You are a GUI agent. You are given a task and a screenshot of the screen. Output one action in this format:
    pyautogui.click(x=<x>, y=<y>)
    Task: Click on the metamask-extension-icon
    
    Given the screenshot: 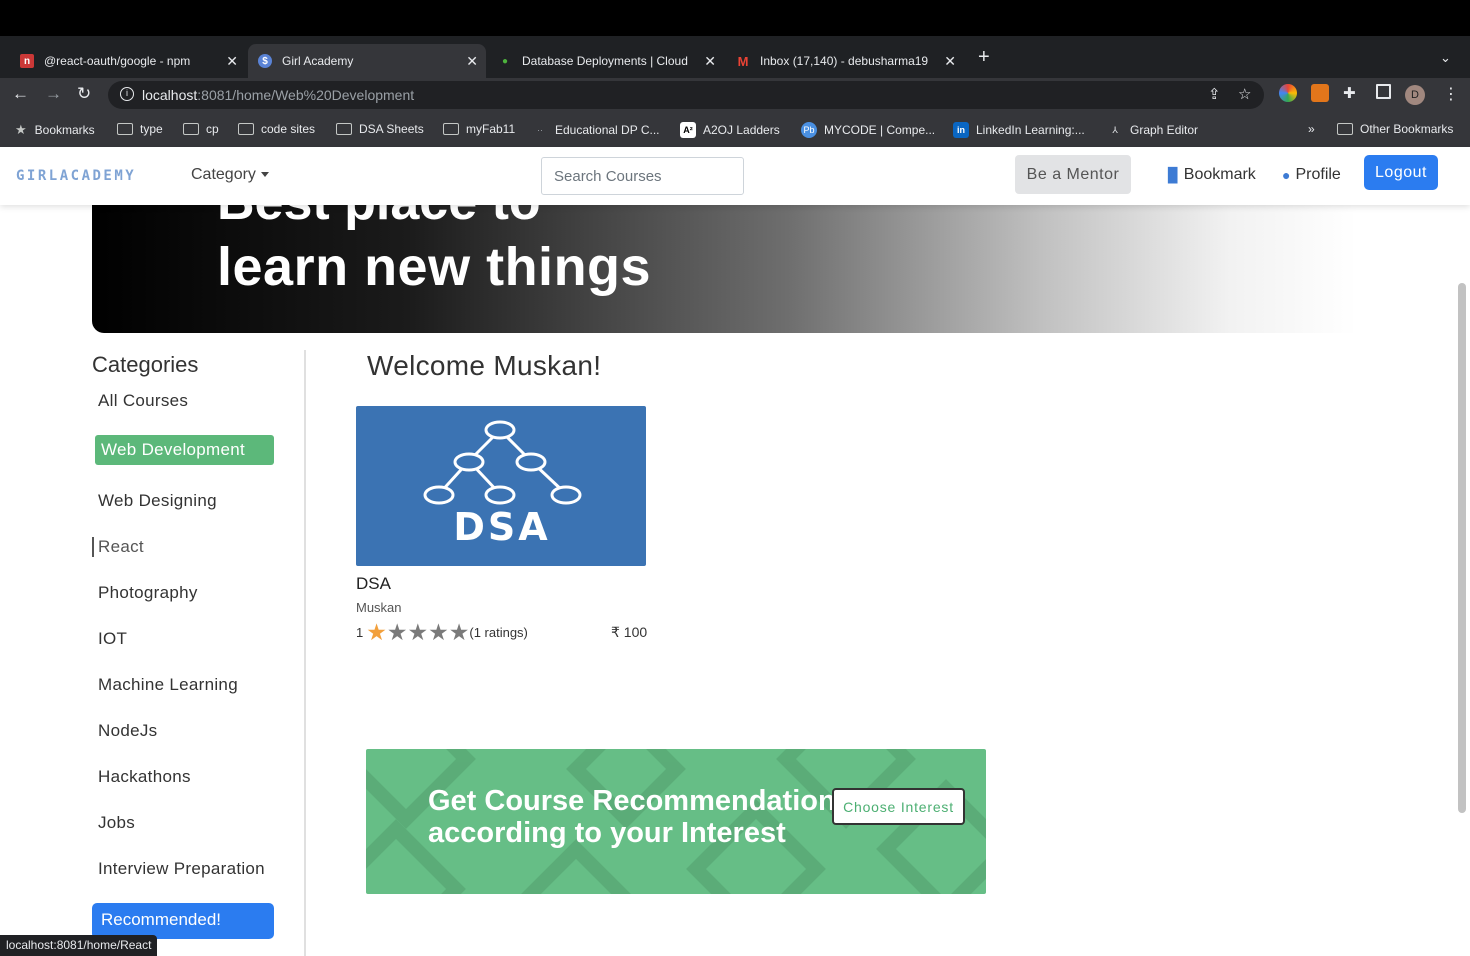 What is the action you would take?
    pyautogui.click(x=1320, y=93)
    